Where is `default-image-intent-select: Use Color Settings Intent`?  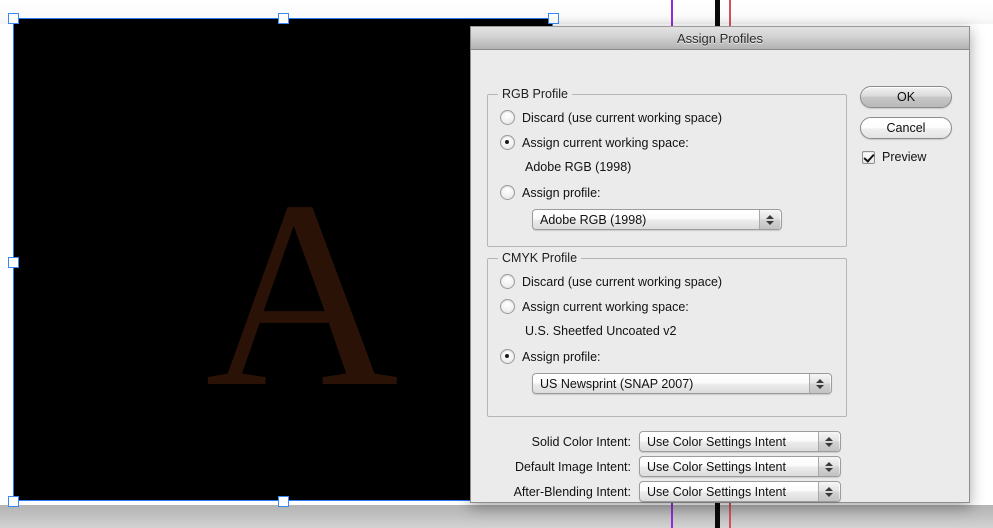
default-image-intent-select: Use Color Settings Intent is located at coordinates (740, 466).